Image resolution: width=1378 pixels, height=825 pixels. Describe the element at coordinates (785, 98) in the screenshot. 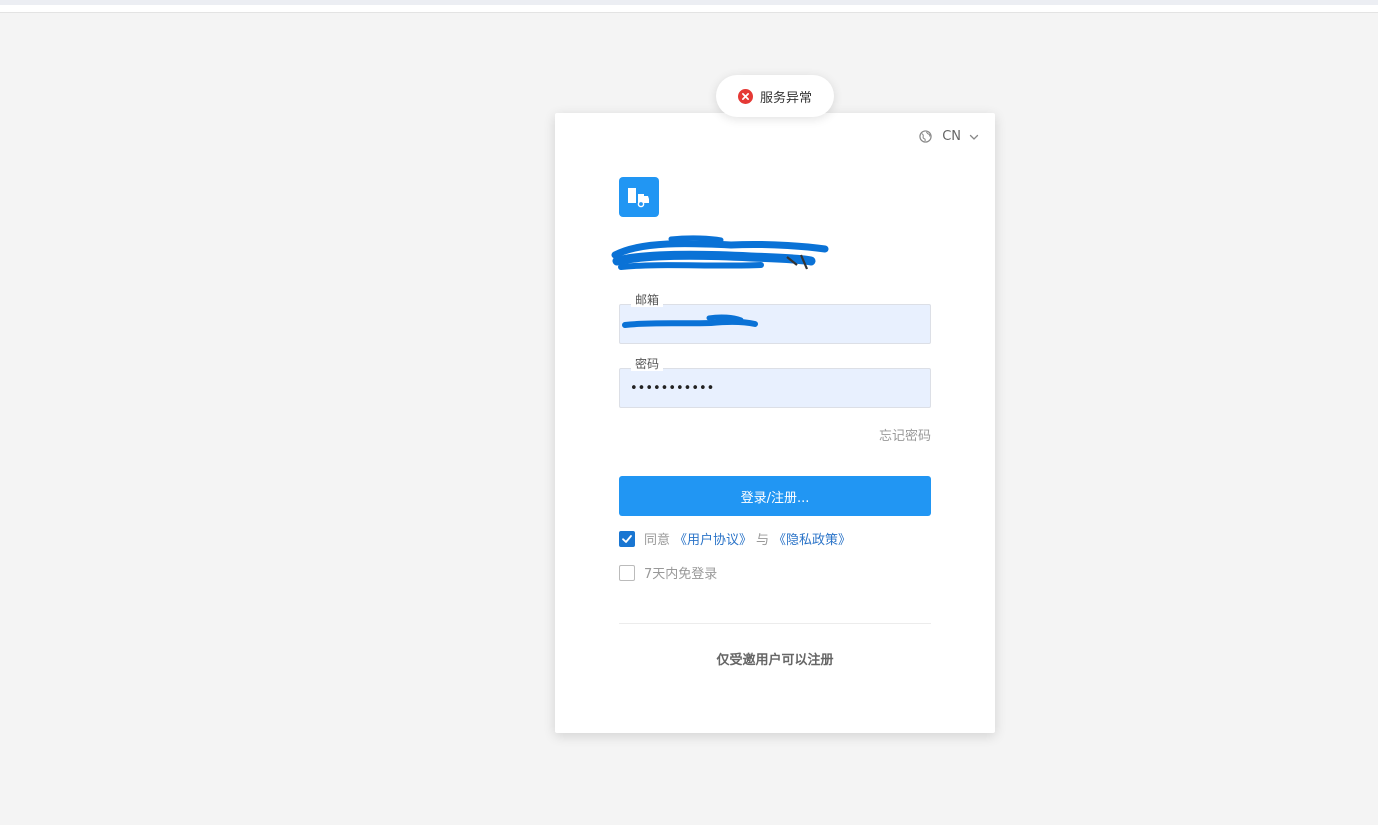

I see `toast-message: 服务异常` at that location.